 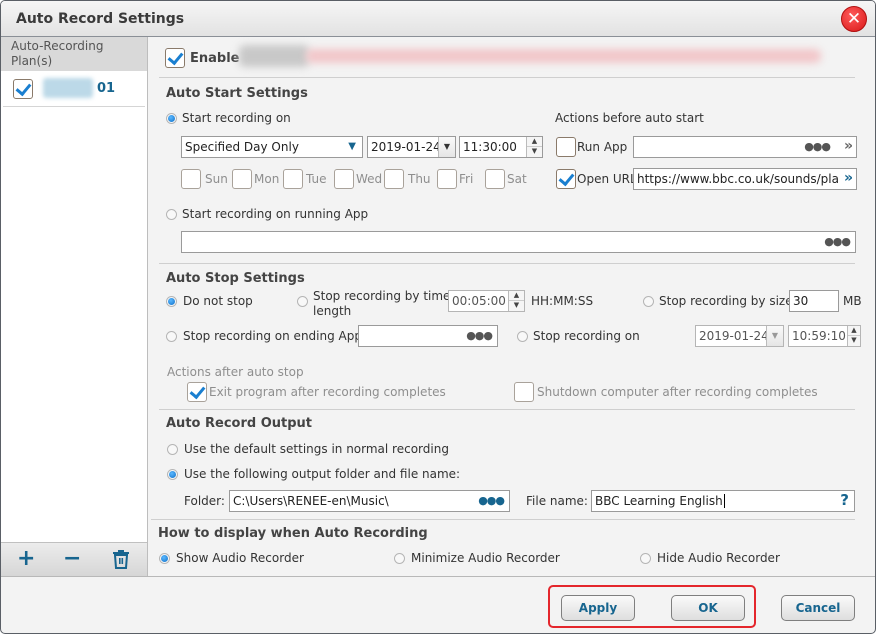 What do you see at coordinates (164, 558) in the screenshot?
I see `show-recorder-radio` at bounding box center [164, 558].